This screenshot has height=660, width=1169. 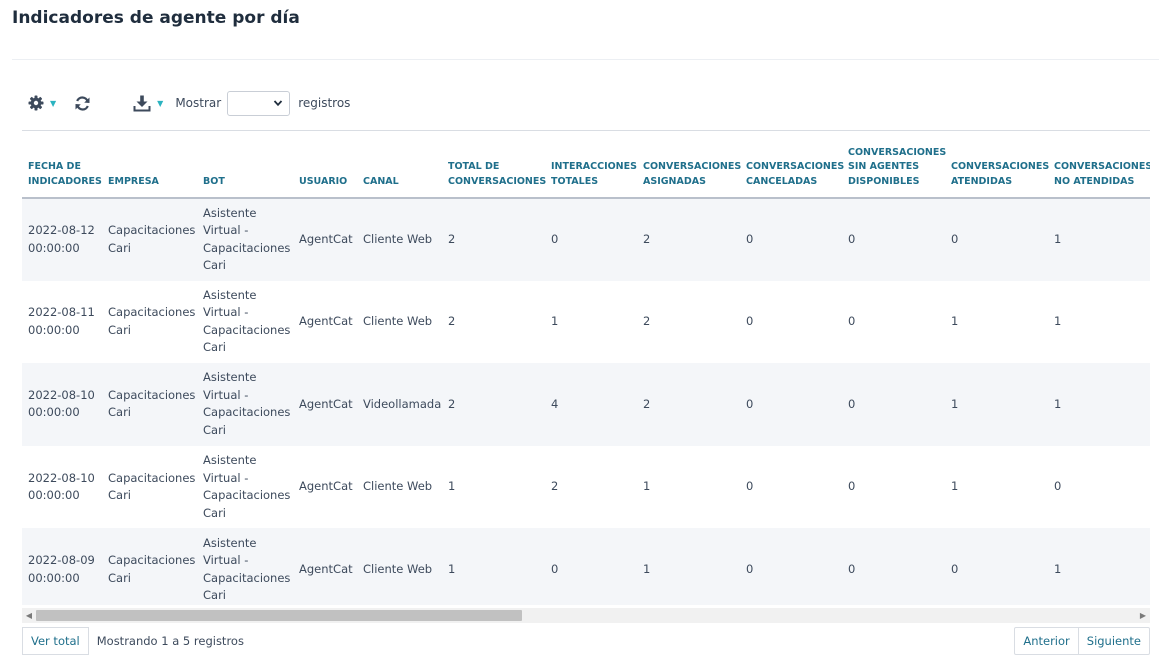 I want to click on pagination: Anterior Siguiente, so click(x=1082, y=641).